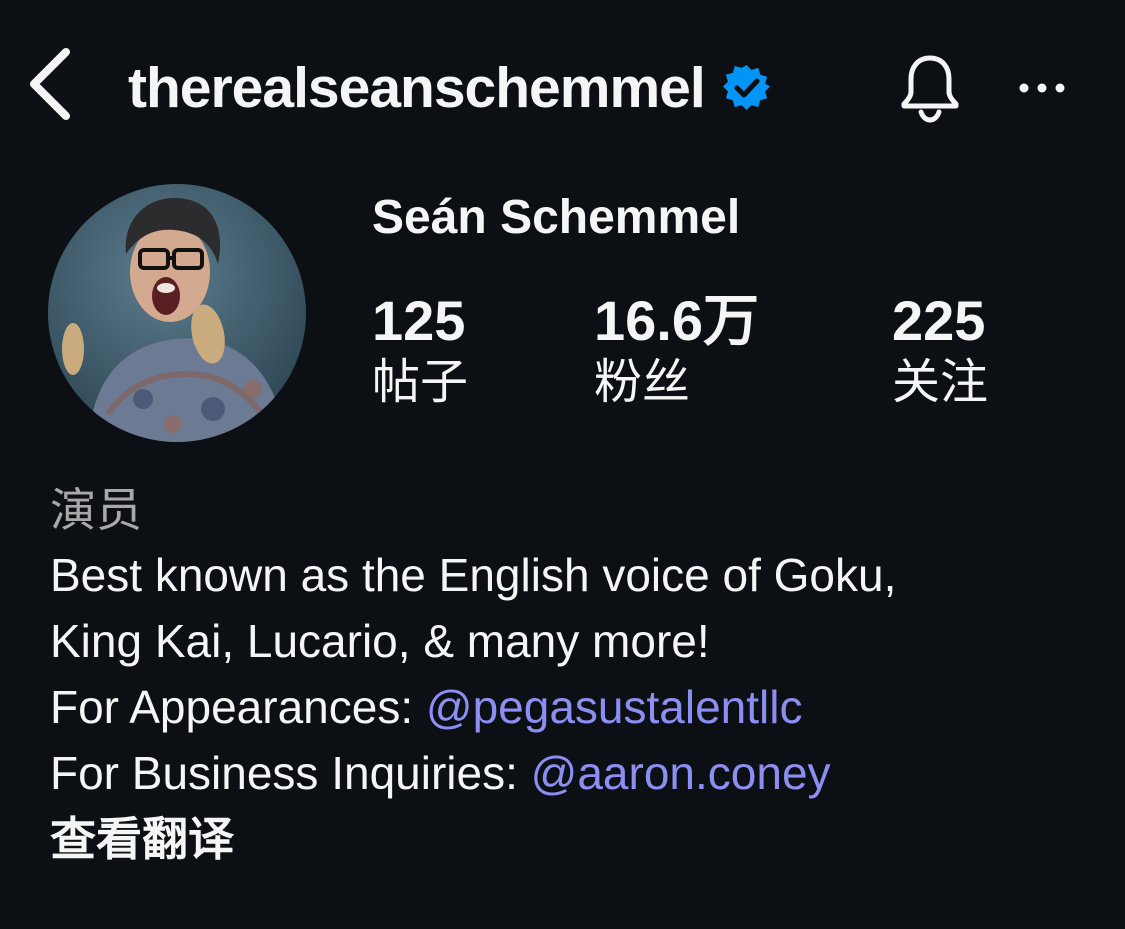 The image size is (1125, 929). Describe the element at coordinates (96, 510) in the screenshot. I see `category-label: 演员` at that location.